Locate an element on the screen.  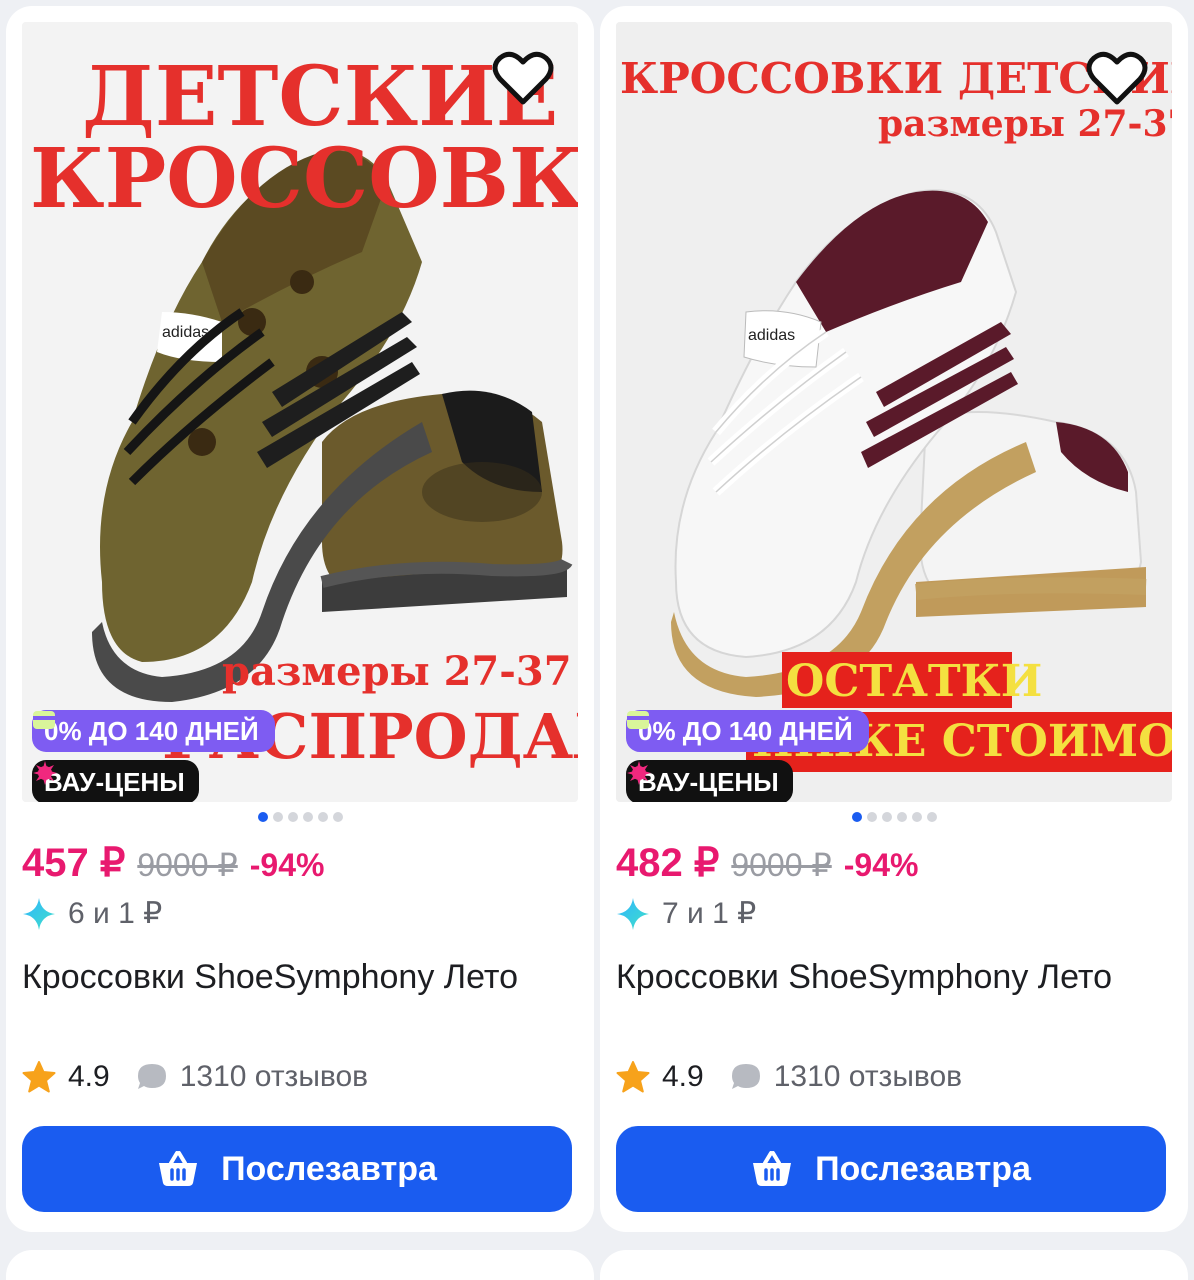
price-row: 482 ₽ 9000 ₽ -94% is located at coordinates (767, 863).